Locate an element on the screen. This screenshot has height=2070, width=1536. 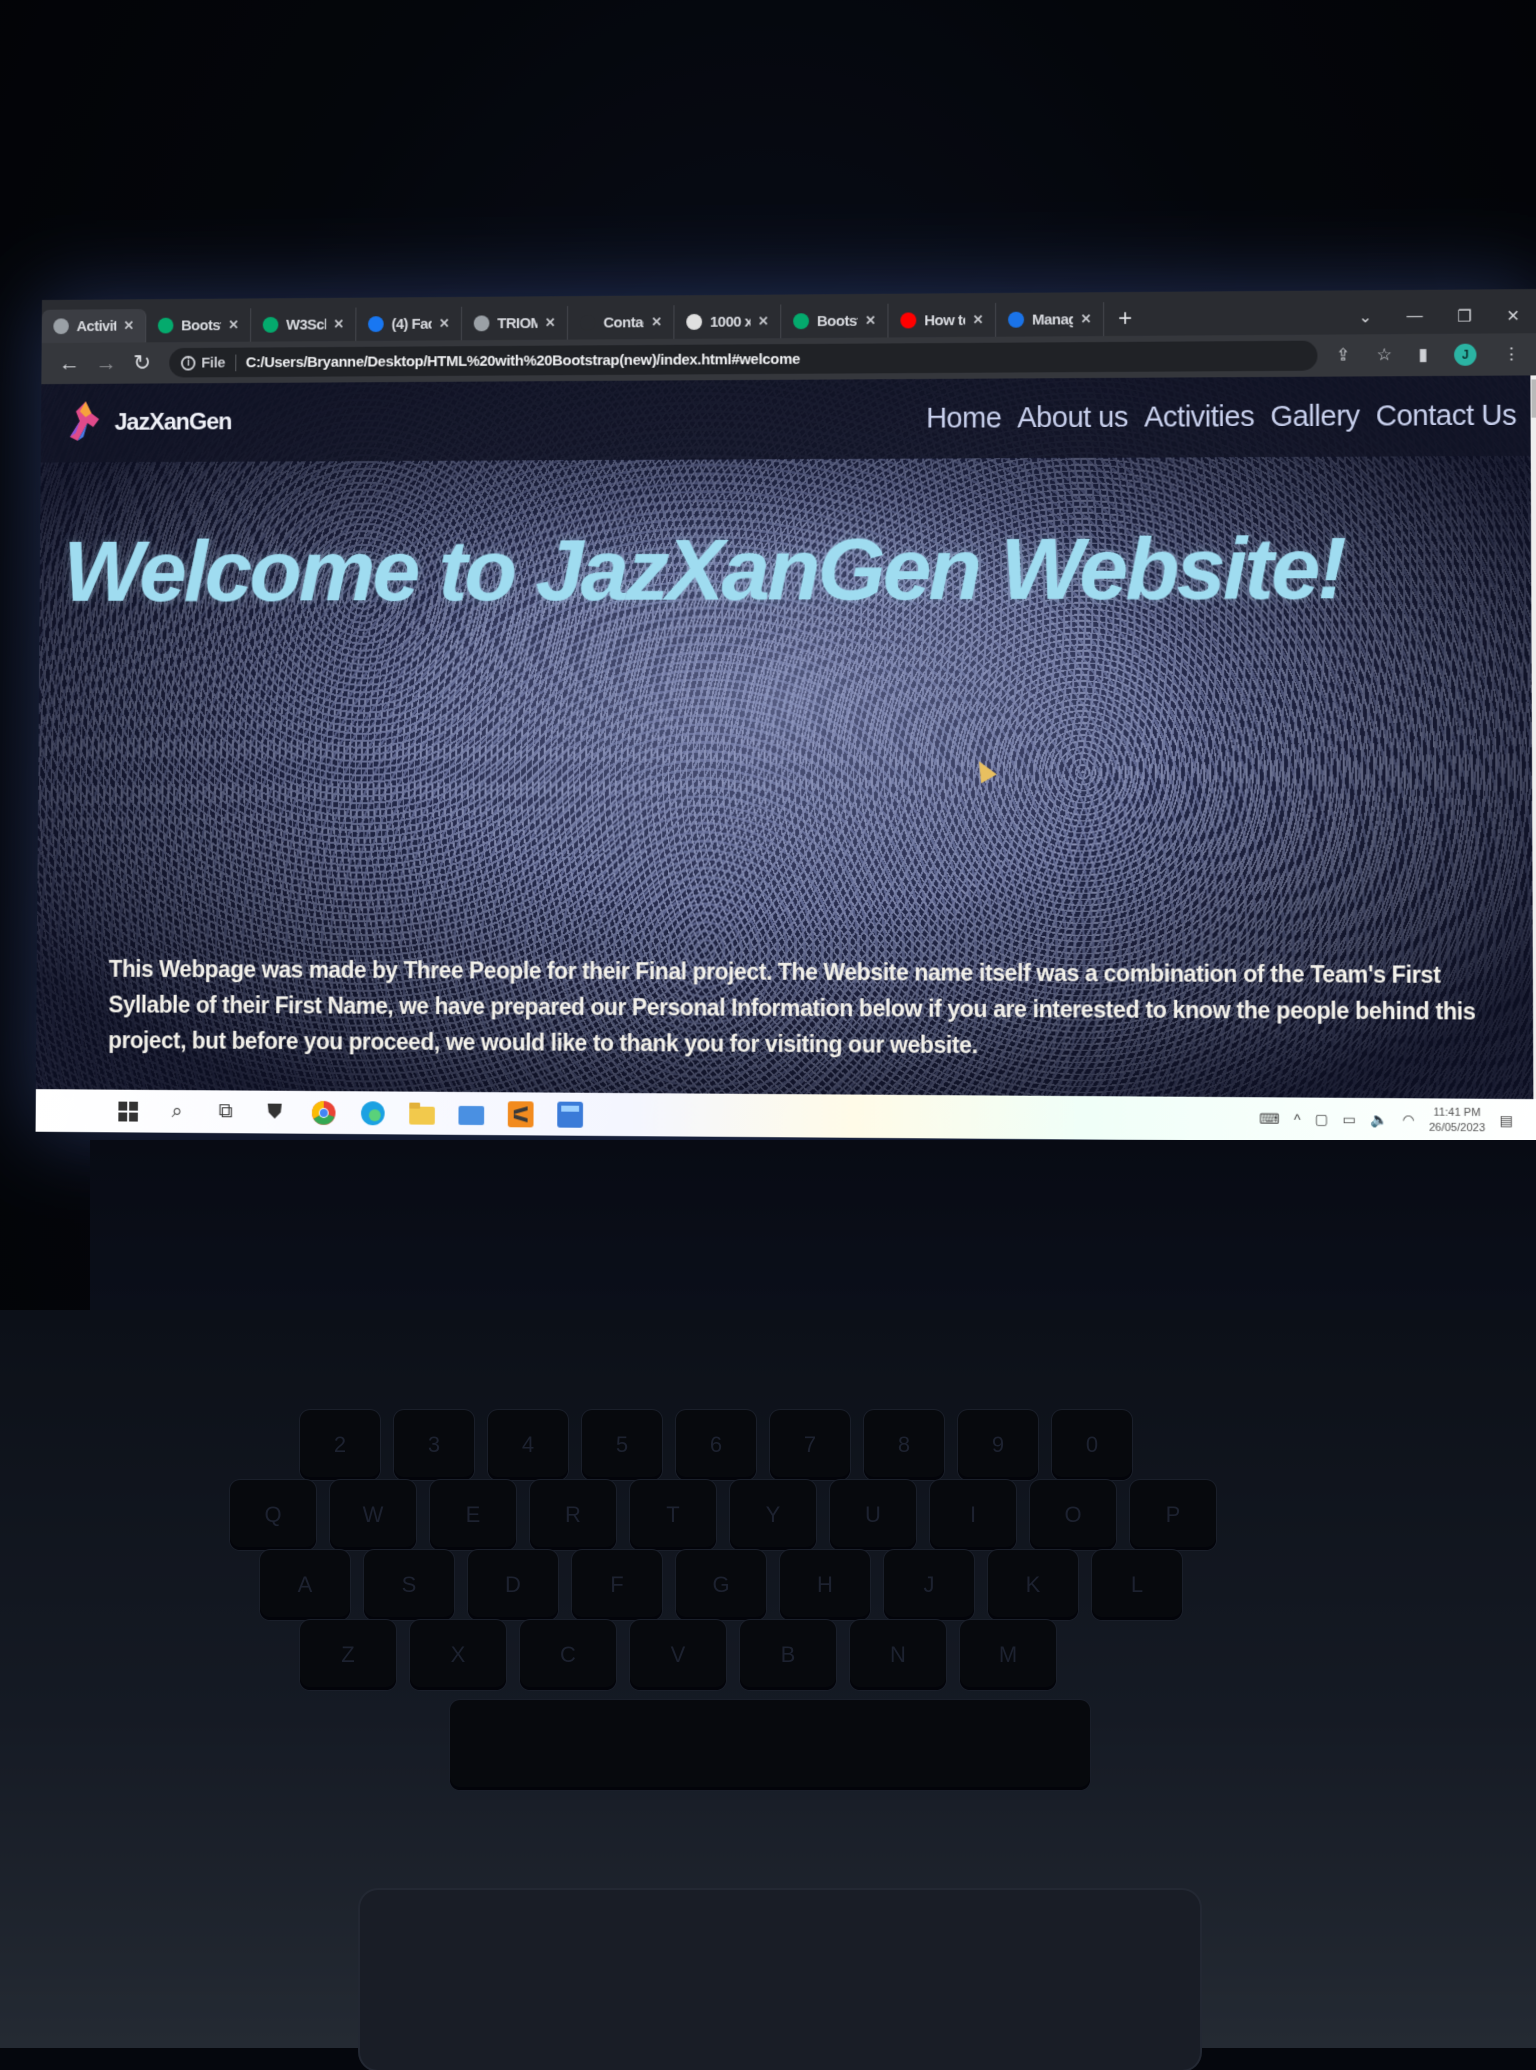
browser-tab: Activity ✕ is located at coordinates (94, 326).